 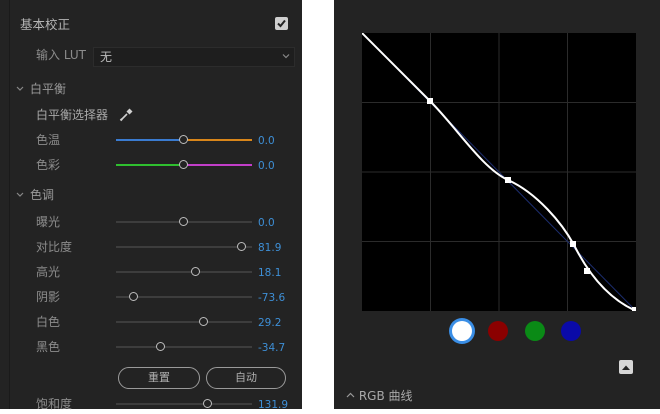 I want to click on temperature-cool-segment, so click(x=150, y=140).